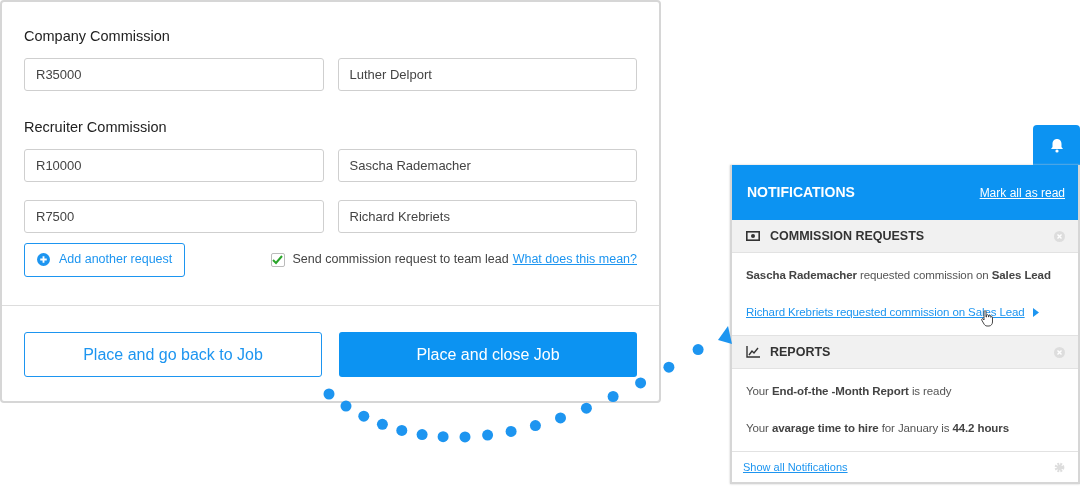  What do you see at coordinates (801, 192) in the screenshot?
I see `panel-title: NOTIFICATIONS` at bounding box center [801, 192].